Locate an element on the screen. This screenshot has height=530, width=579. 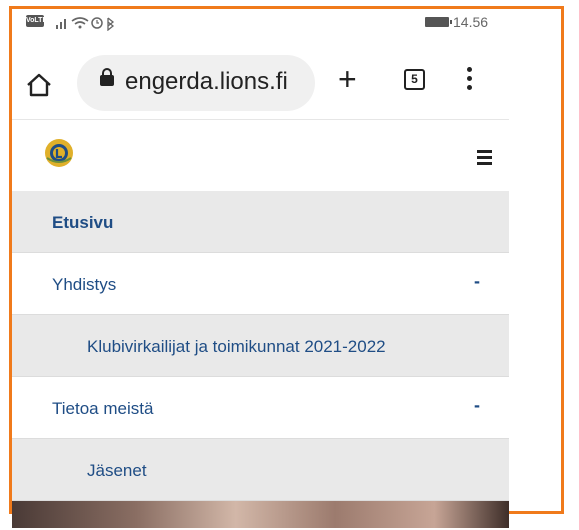
nav-item-jasenet: Jäsenet is located at coordinates (260, 470).